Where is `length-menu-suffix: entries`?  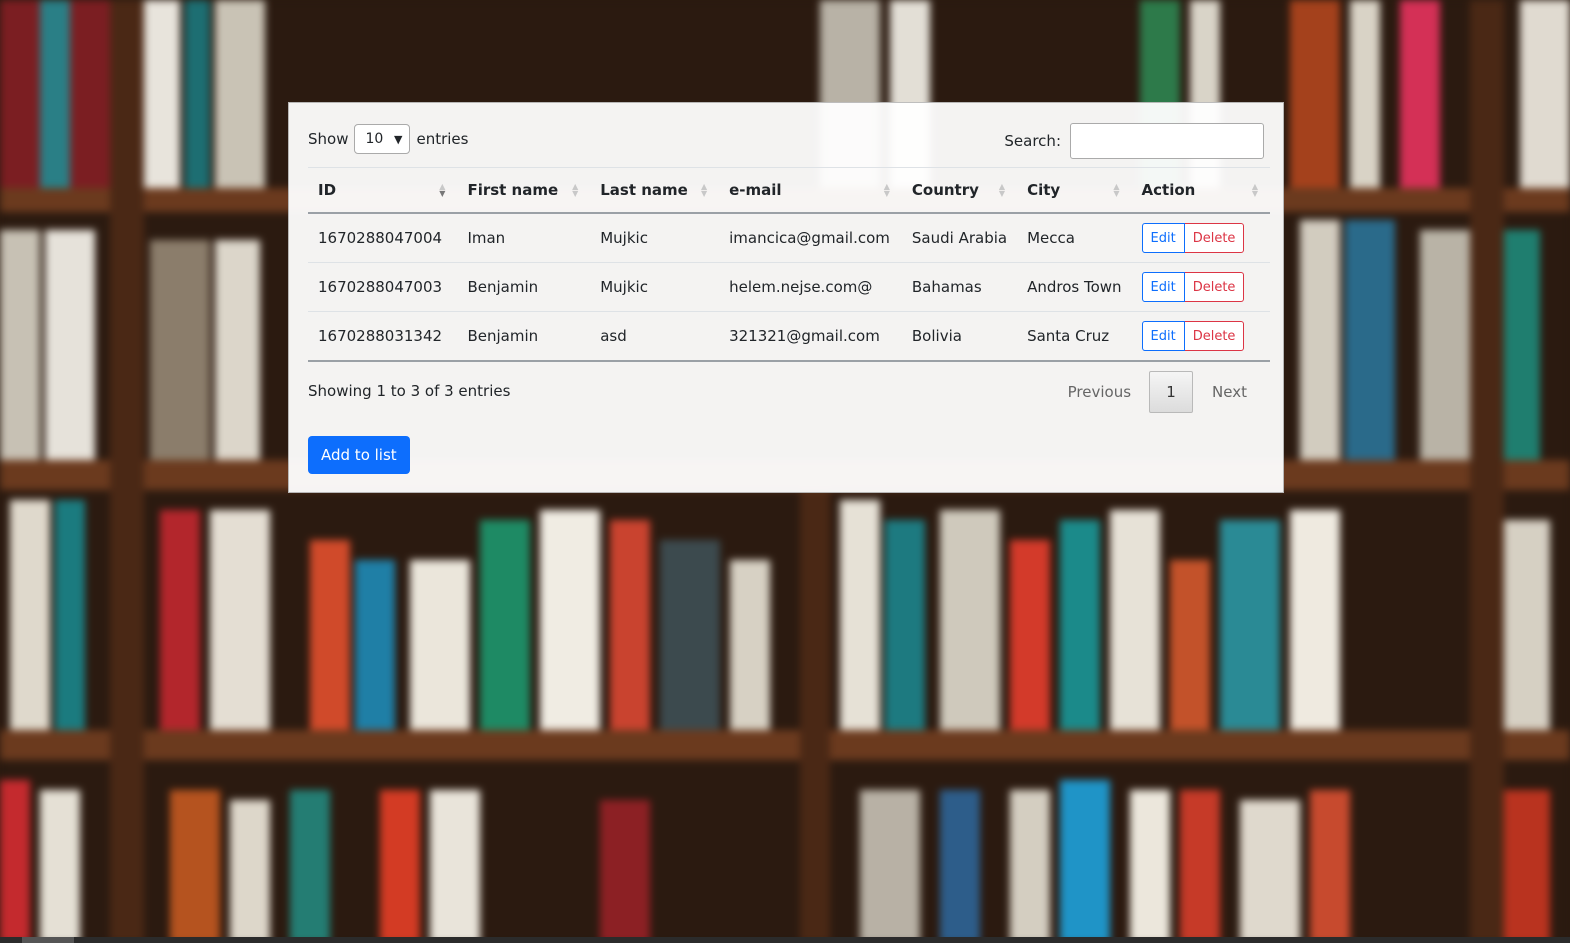
length-menu-suffix: entries is located at coordinates (442, 139).